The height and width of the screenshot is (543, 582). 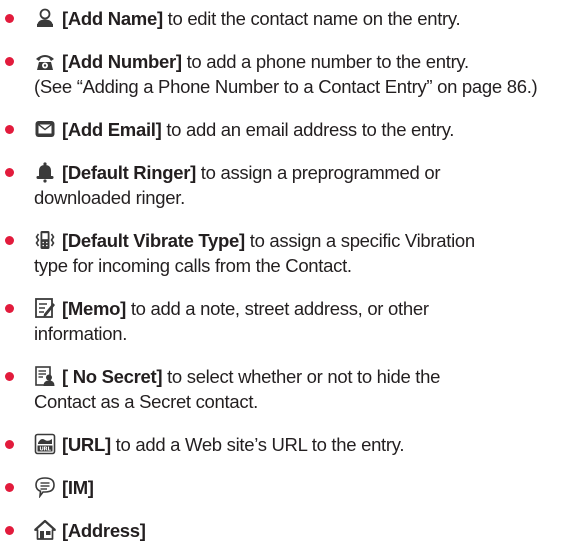 What do you see at coordinates (112, 129) in the screenshot?
I see `item-label: [Add Email]` at bounding box center [112, 129].